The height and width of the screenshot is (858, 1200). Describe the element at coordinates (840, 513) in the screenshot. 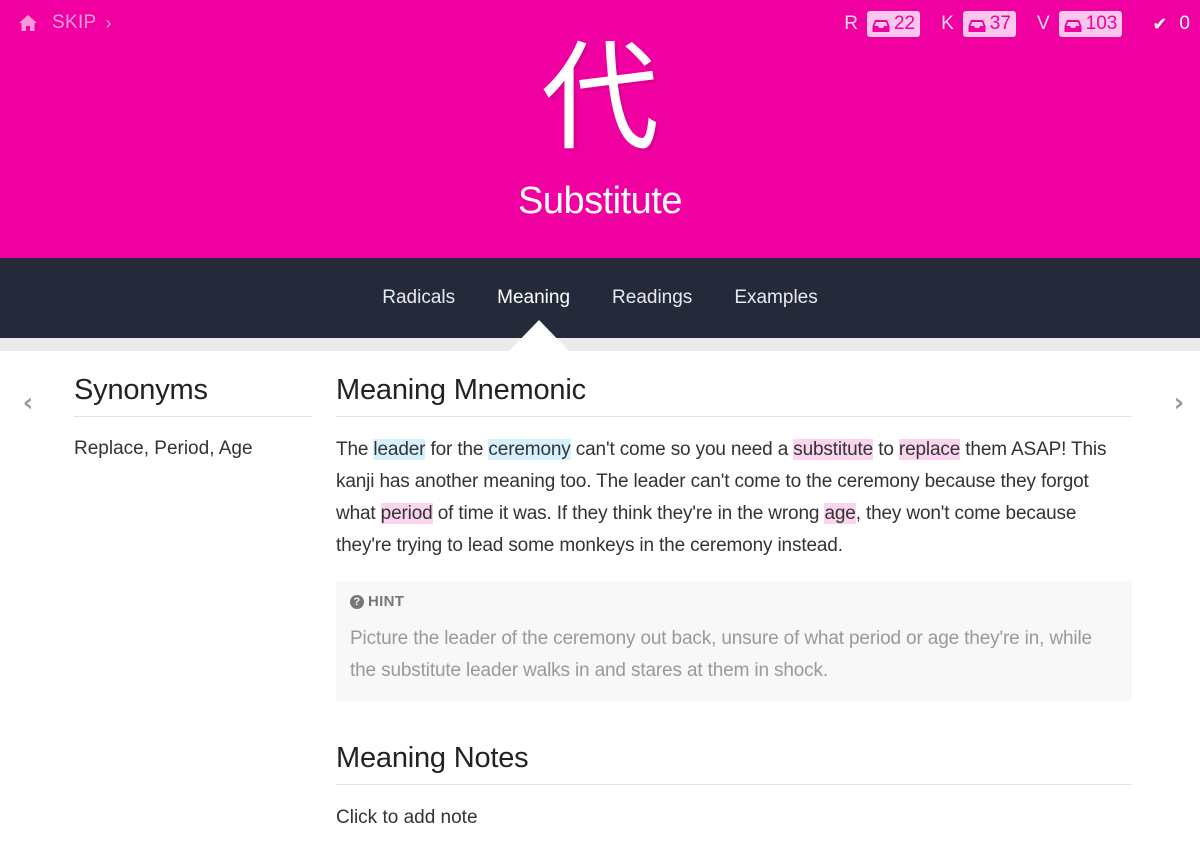

I see `kanji-highlight: age` at that location.